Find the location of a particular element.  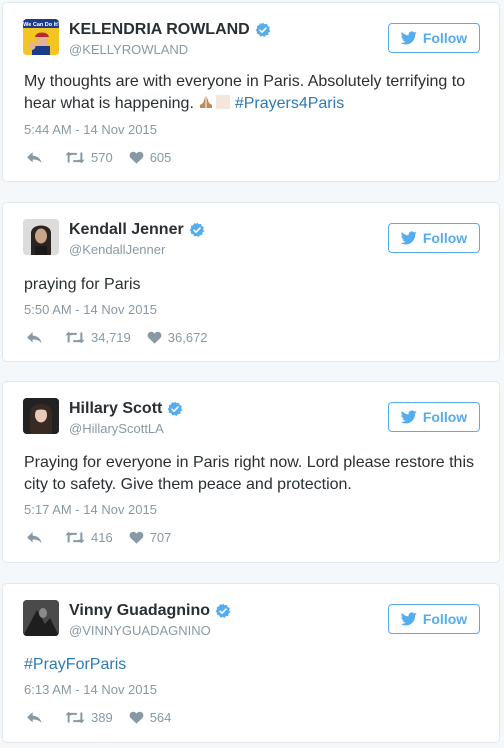

tweet-text: praying for Paris is located at coordinates (82, 284).